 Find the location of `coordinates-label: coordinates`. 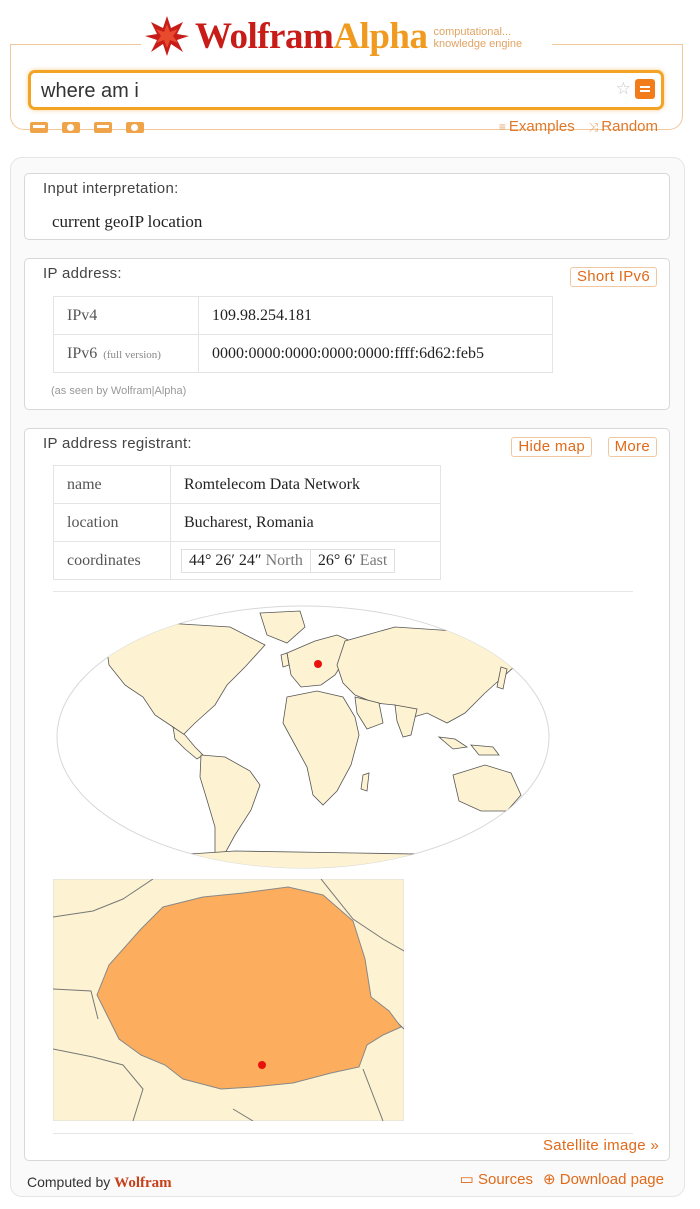

coordinates-label: coordinates is located at coordinates (112, 560).